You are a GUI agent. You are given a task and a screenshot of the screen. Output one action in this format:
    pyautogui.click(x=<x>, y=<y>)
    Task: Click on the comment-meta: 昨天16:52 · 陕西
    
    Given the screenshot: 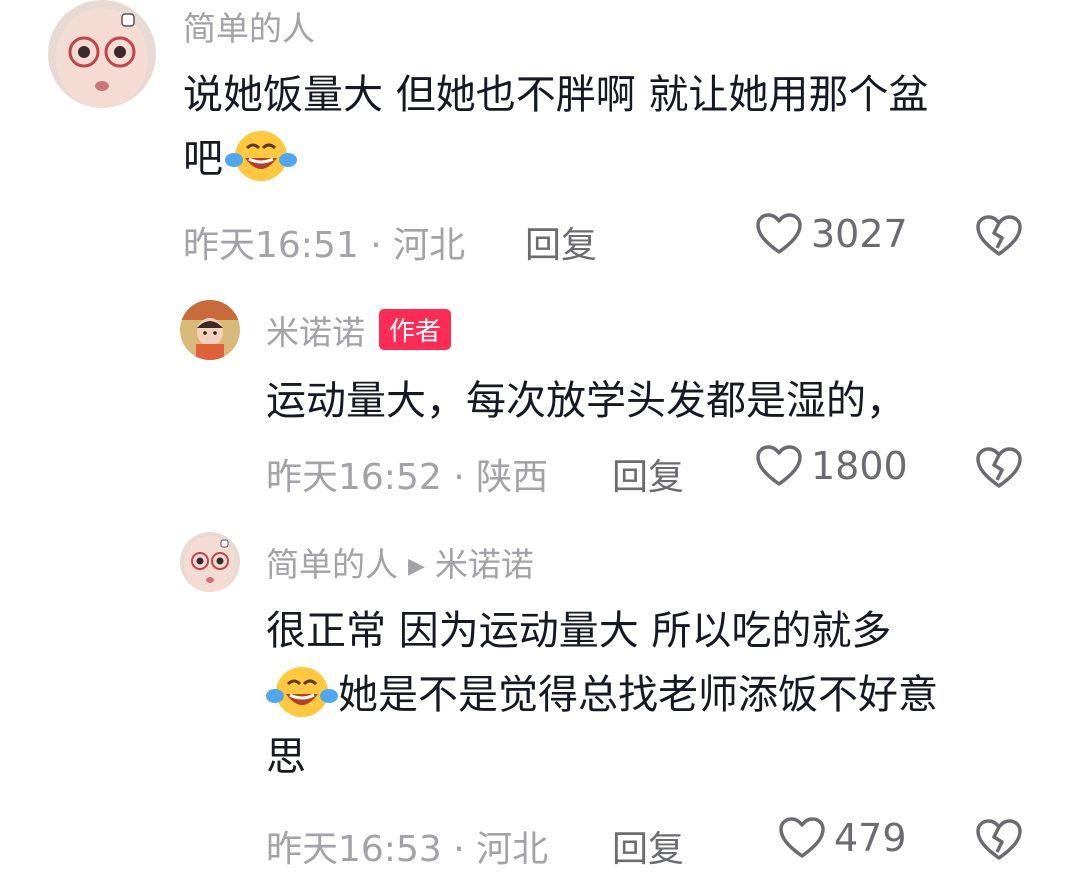 What is the action you would take?
    pyautogui.click(x=407, y=477)
    